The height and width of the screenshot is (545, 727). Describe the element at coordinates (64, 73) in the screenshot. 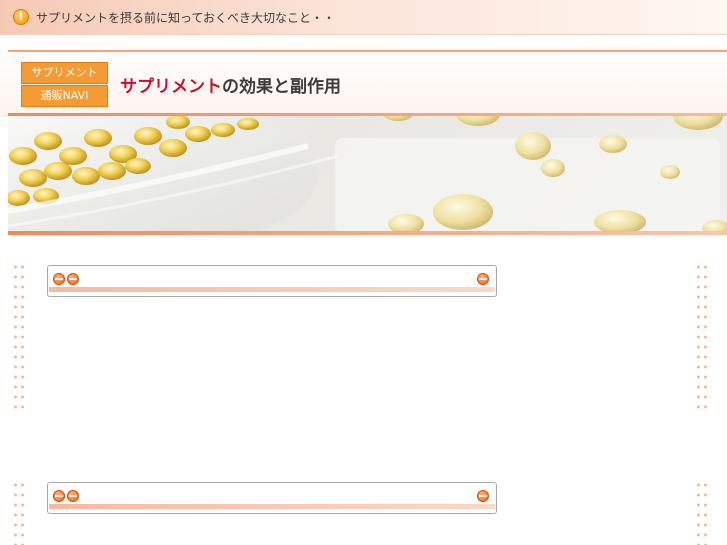

I see `site-logo-badge-top: サプリメント` at that location.